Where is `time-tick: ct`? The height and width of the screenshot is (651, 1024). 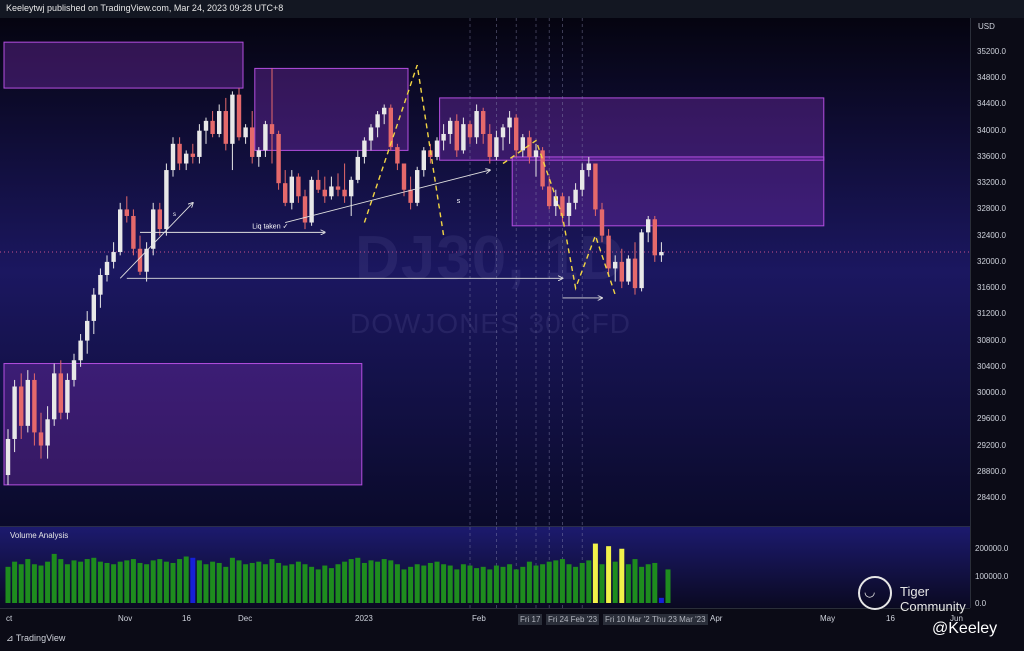 time-tick: ct is located at coordinates (9, 618).